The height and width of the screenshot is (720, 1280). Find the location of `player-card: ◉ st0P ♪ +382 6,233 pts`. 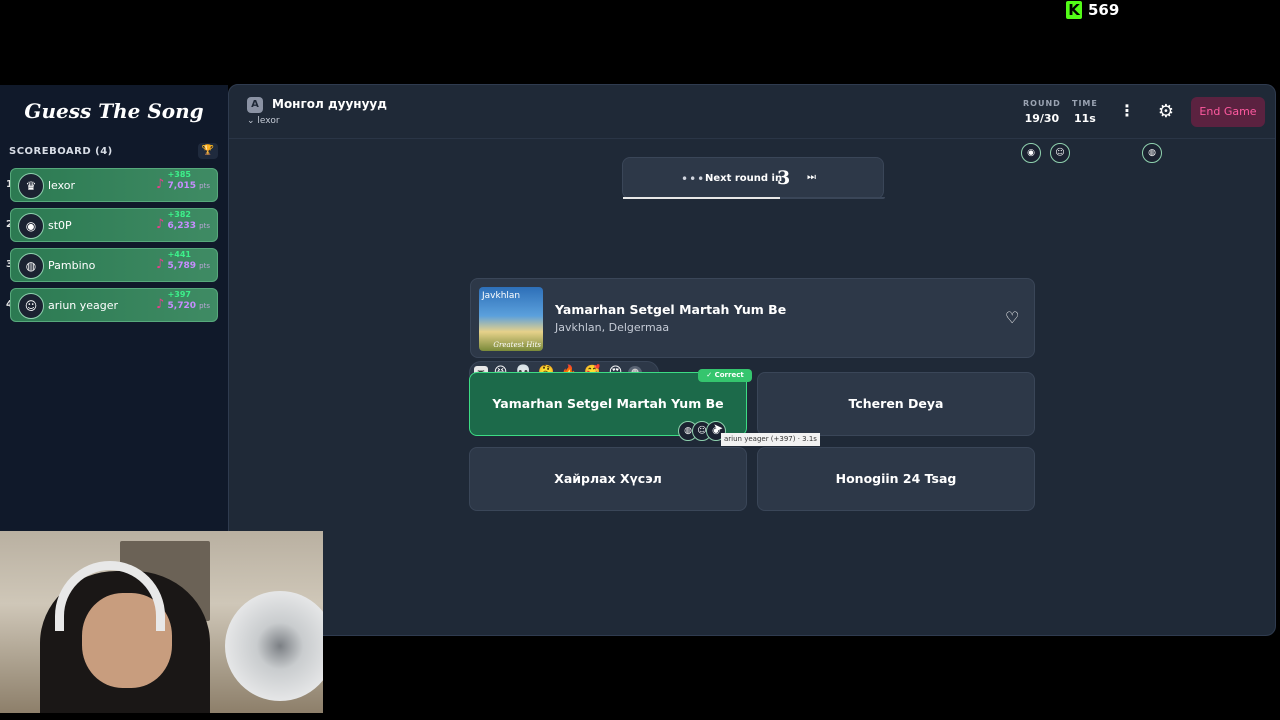

player-card: ◉ st0P ♪ +382 6,233 pts is located at coordinates (114, 225).